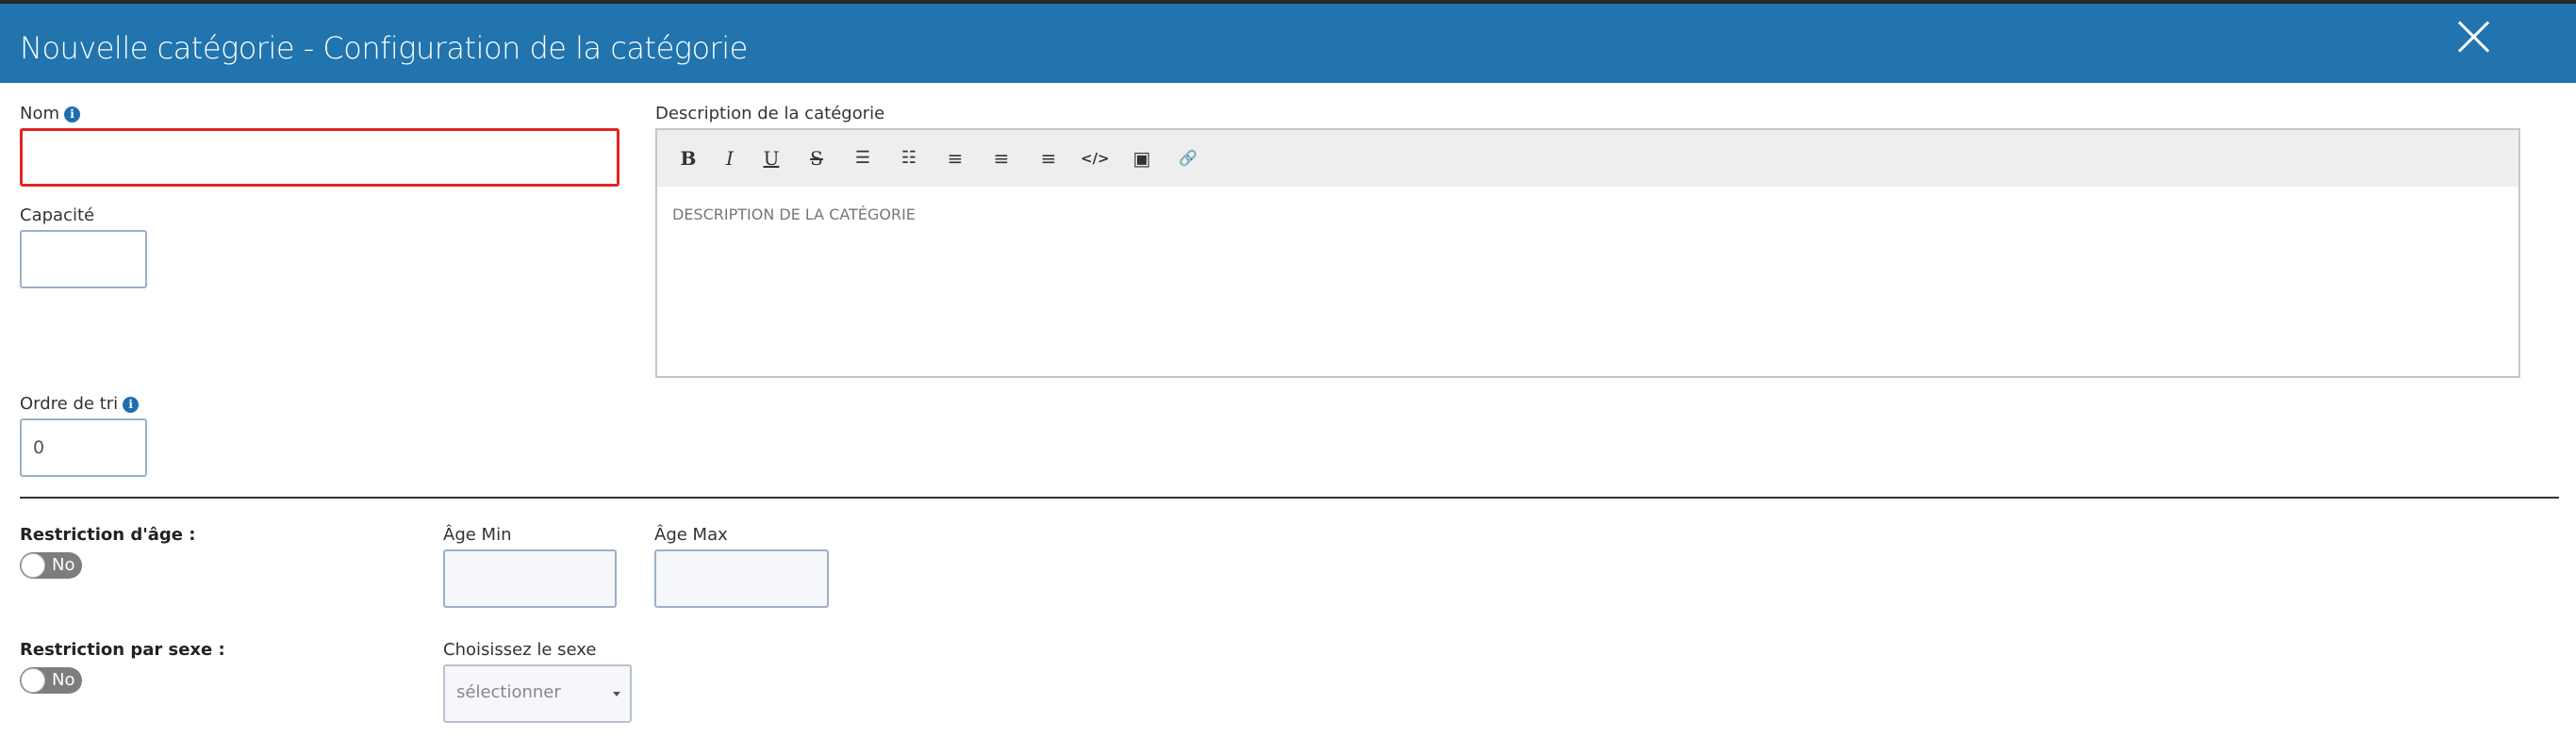  What do you see at coordinates (616, 694) in the screenshot?
I see `chevron-down-icon` at bounding box center [616, 694].